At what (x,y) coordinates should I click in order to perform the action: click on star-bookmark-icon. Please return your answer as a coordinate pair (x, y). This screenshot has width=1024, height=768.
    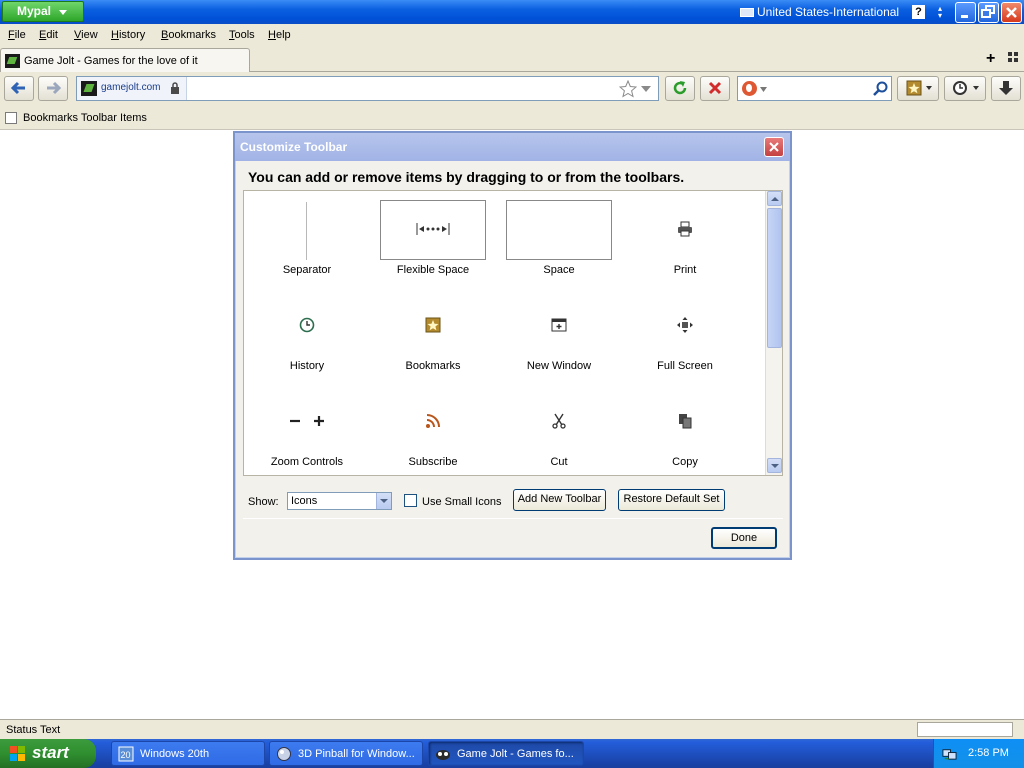
    Looking at the image, I should click on (628, 89).